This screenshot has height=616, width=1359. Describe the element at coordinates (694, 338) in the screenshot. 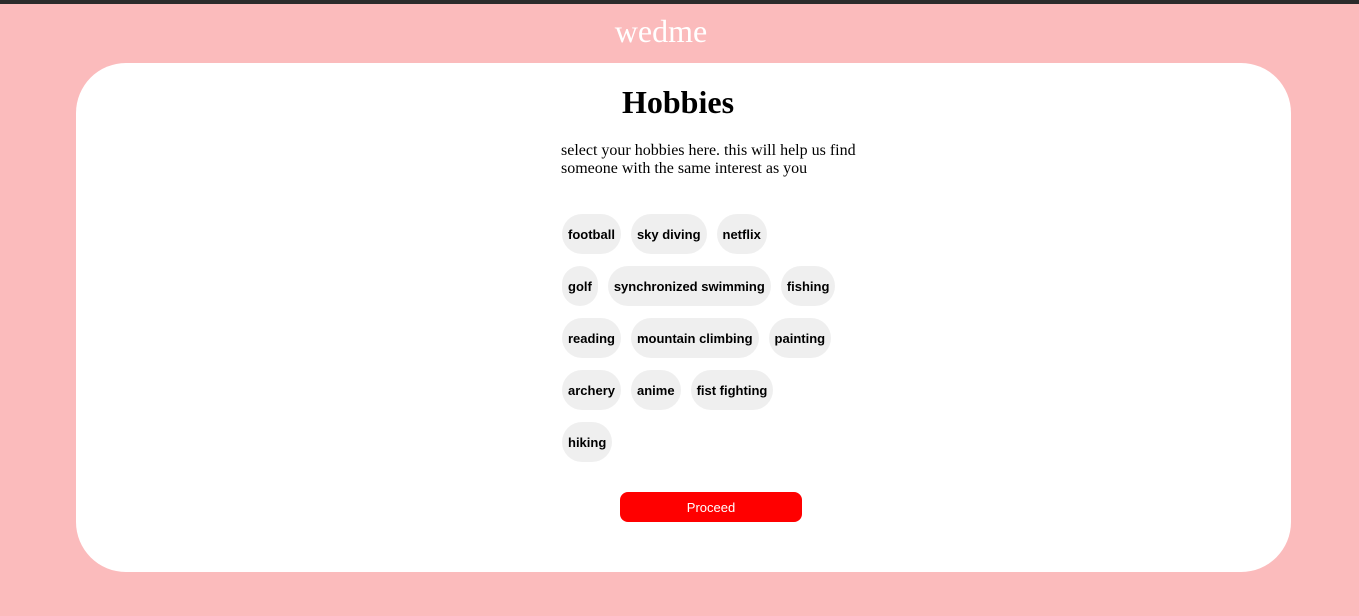

I see `hobby-chip-mountain-climbing: mountain climbing` at that location.